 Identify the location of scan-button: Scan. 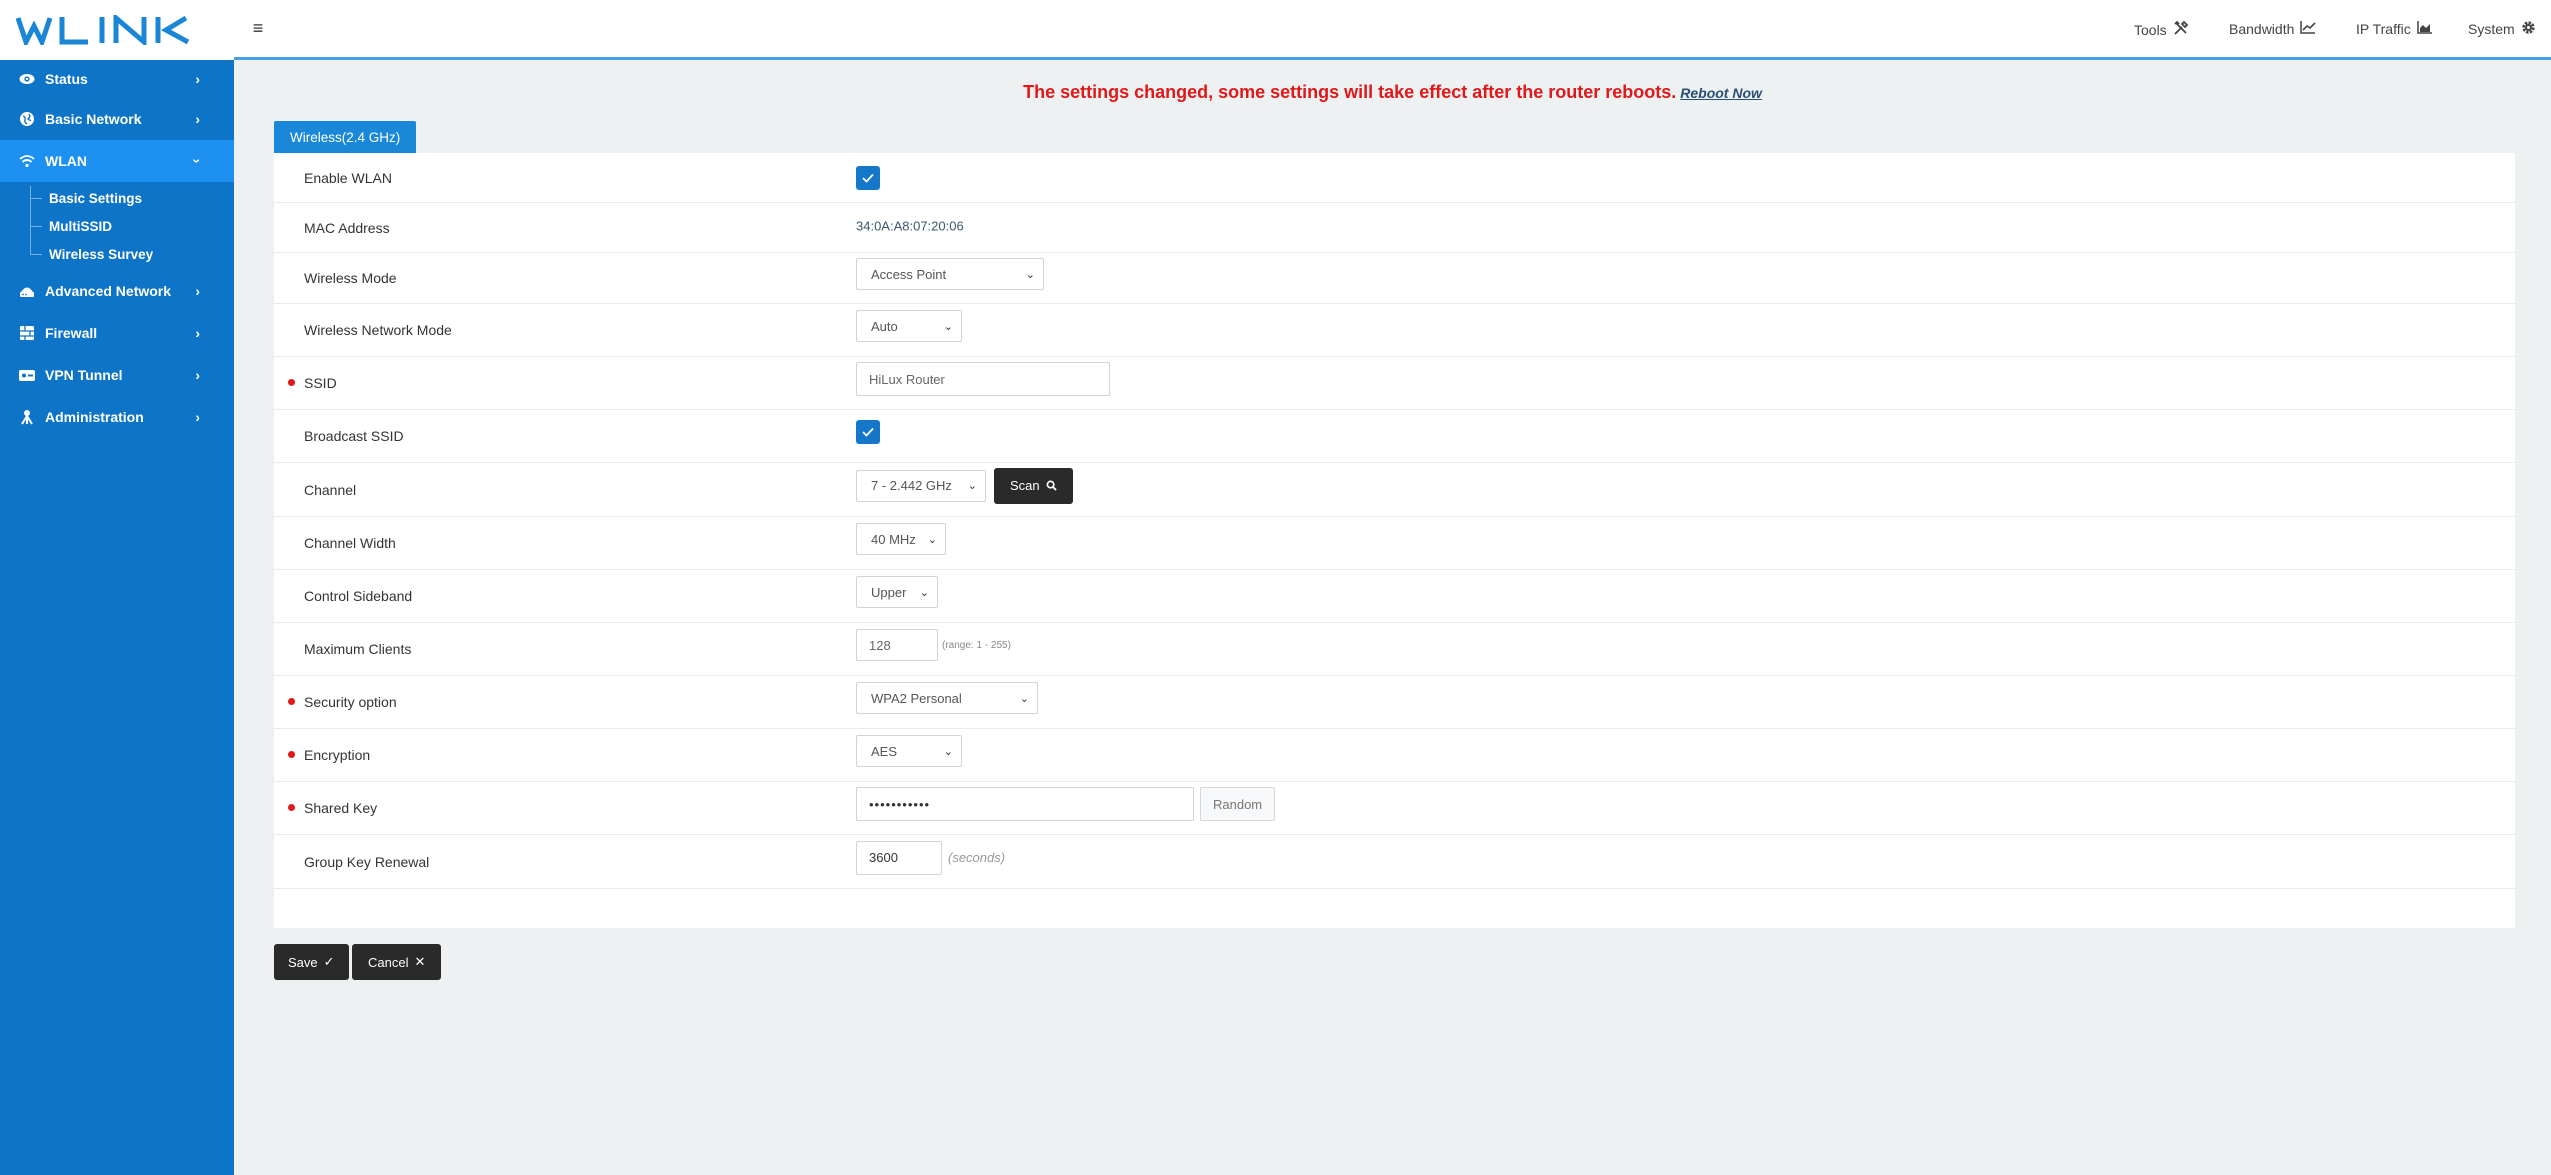
(1033, 485).